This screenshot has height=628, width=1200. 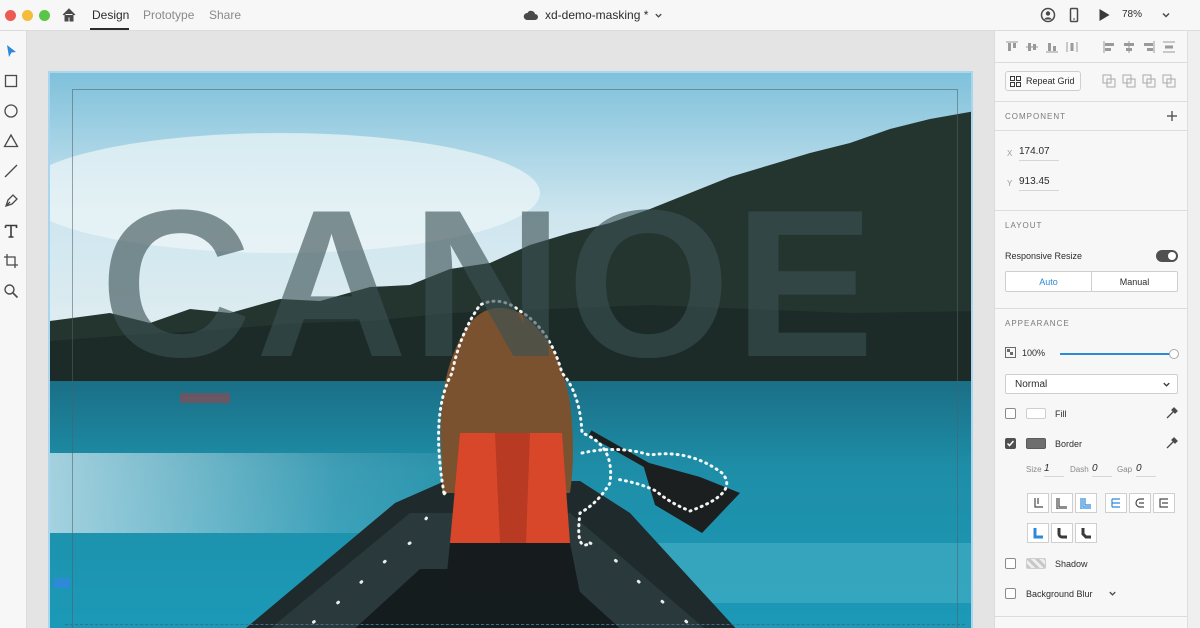 What do you see at coordinates (11, 141) in the screenshot?
I see `polygon-icon` at bounding box center [11, 141].